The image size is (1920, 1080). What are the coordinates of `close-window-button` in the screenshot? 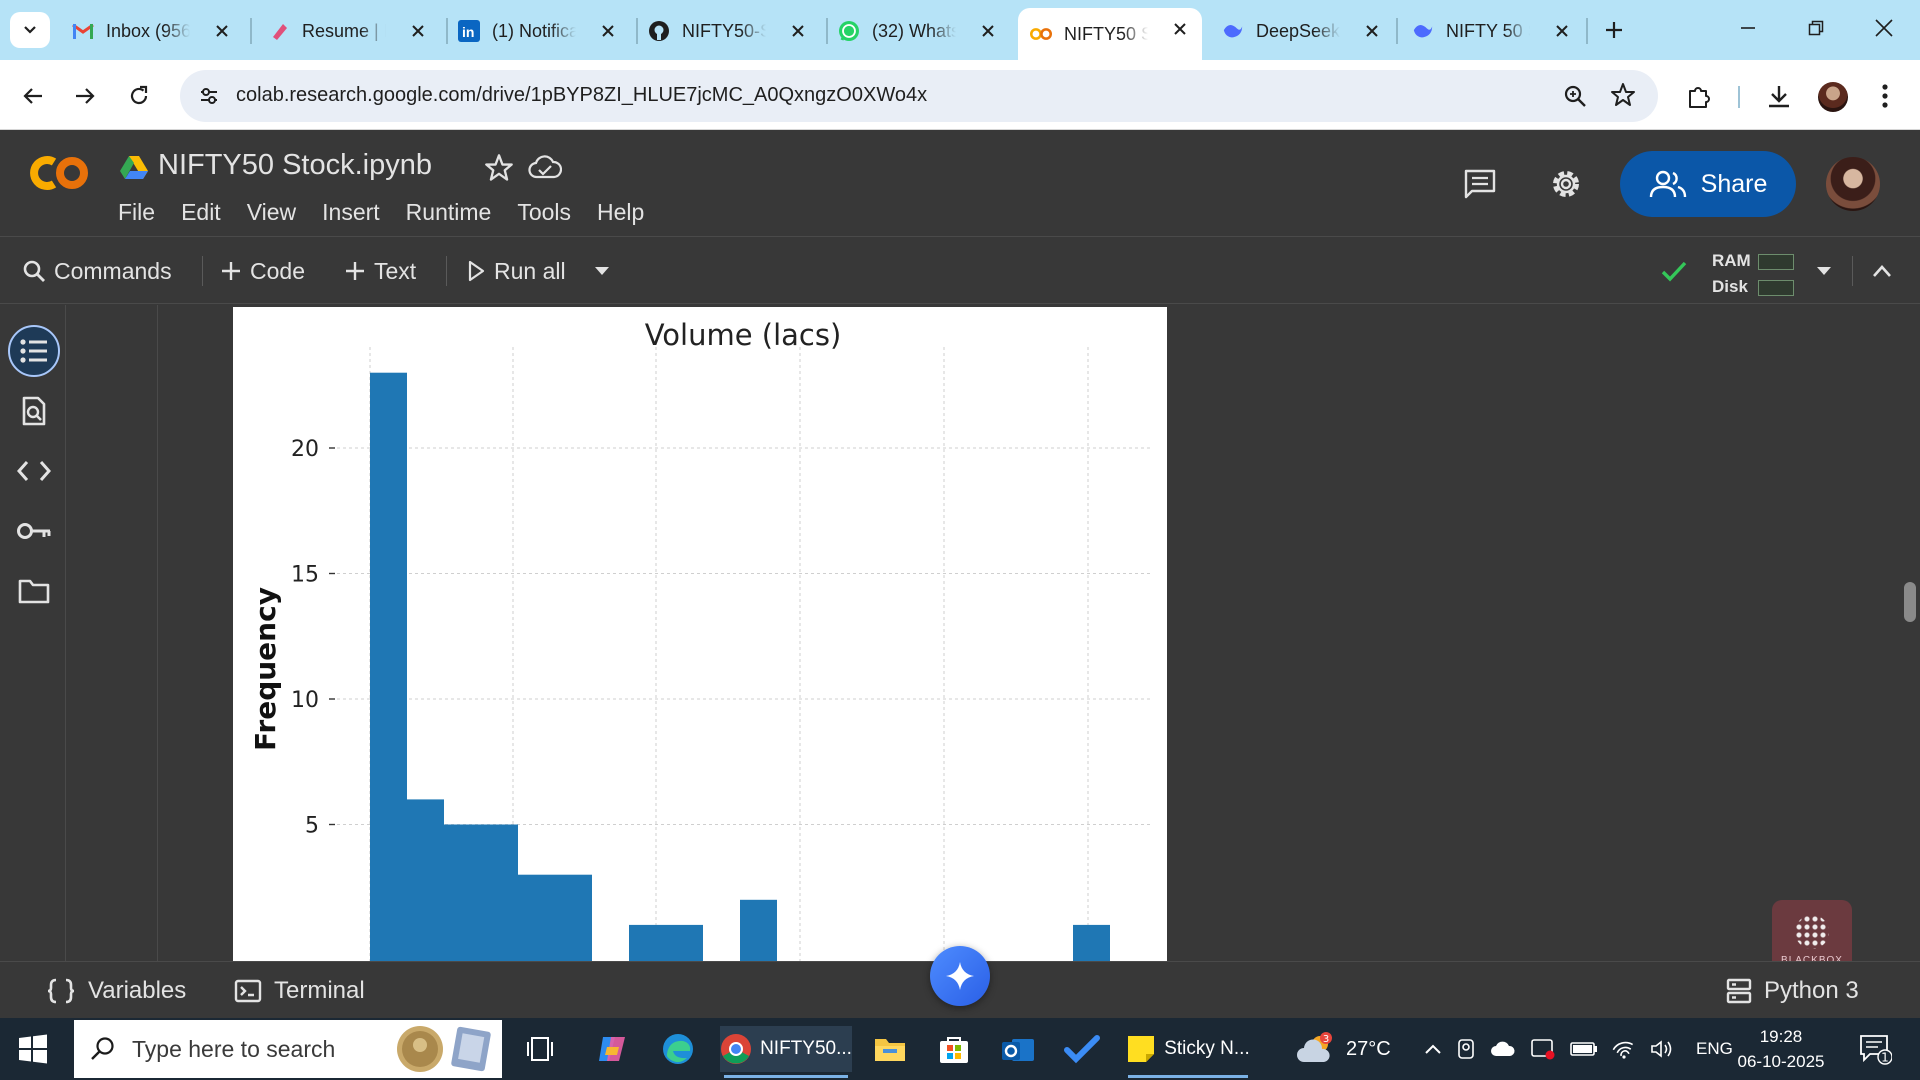 It's located at (1884, 28).